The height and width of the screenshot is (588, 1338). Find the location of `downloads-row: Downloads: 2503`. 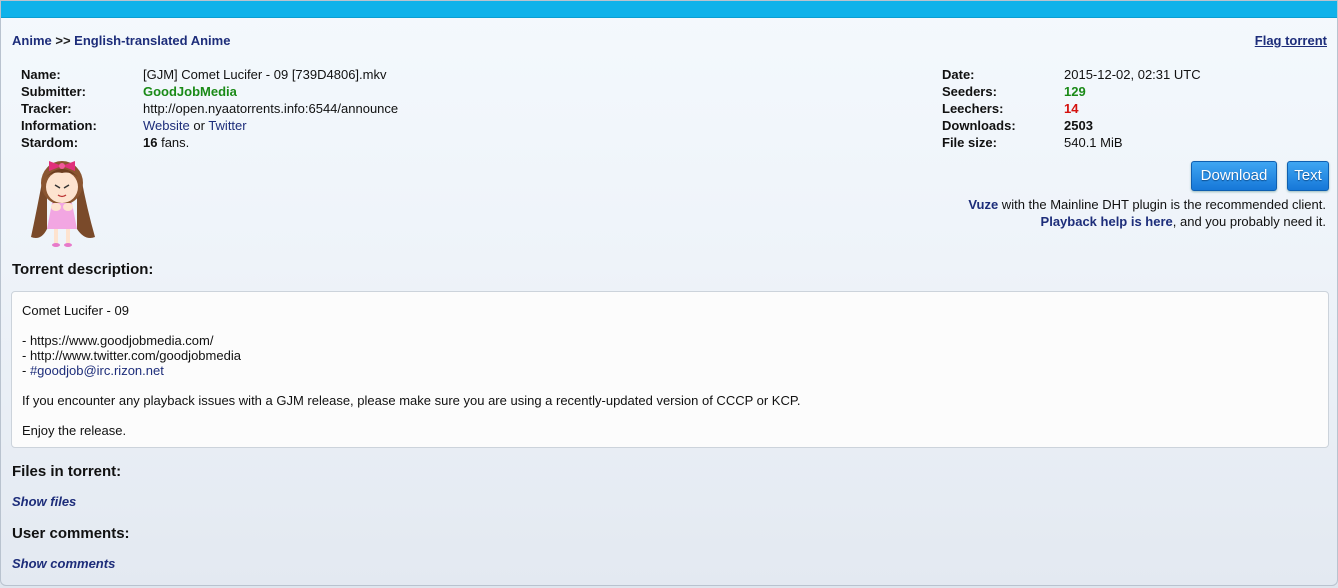

downloads-row: Downloads: 2503 is located at coordinates (1071, 126).